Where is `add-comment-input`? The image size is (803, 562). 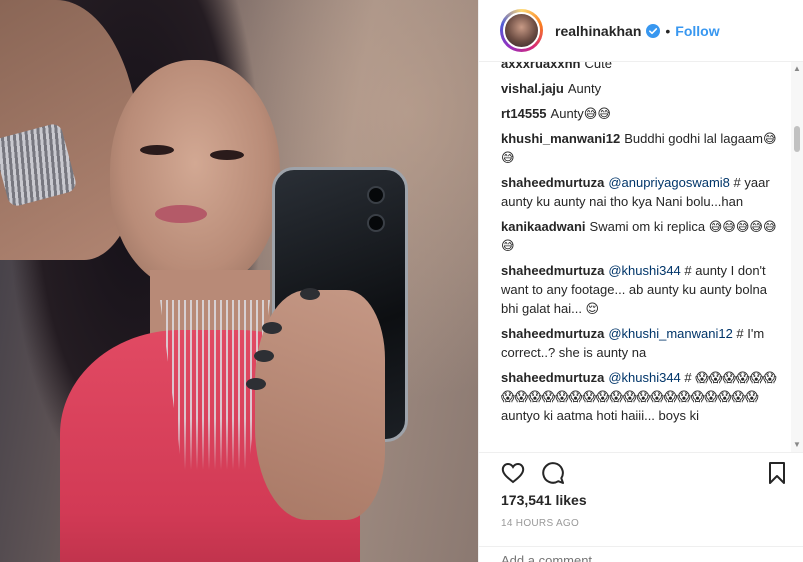 add-comment-input is located at coordinates (636, 557).